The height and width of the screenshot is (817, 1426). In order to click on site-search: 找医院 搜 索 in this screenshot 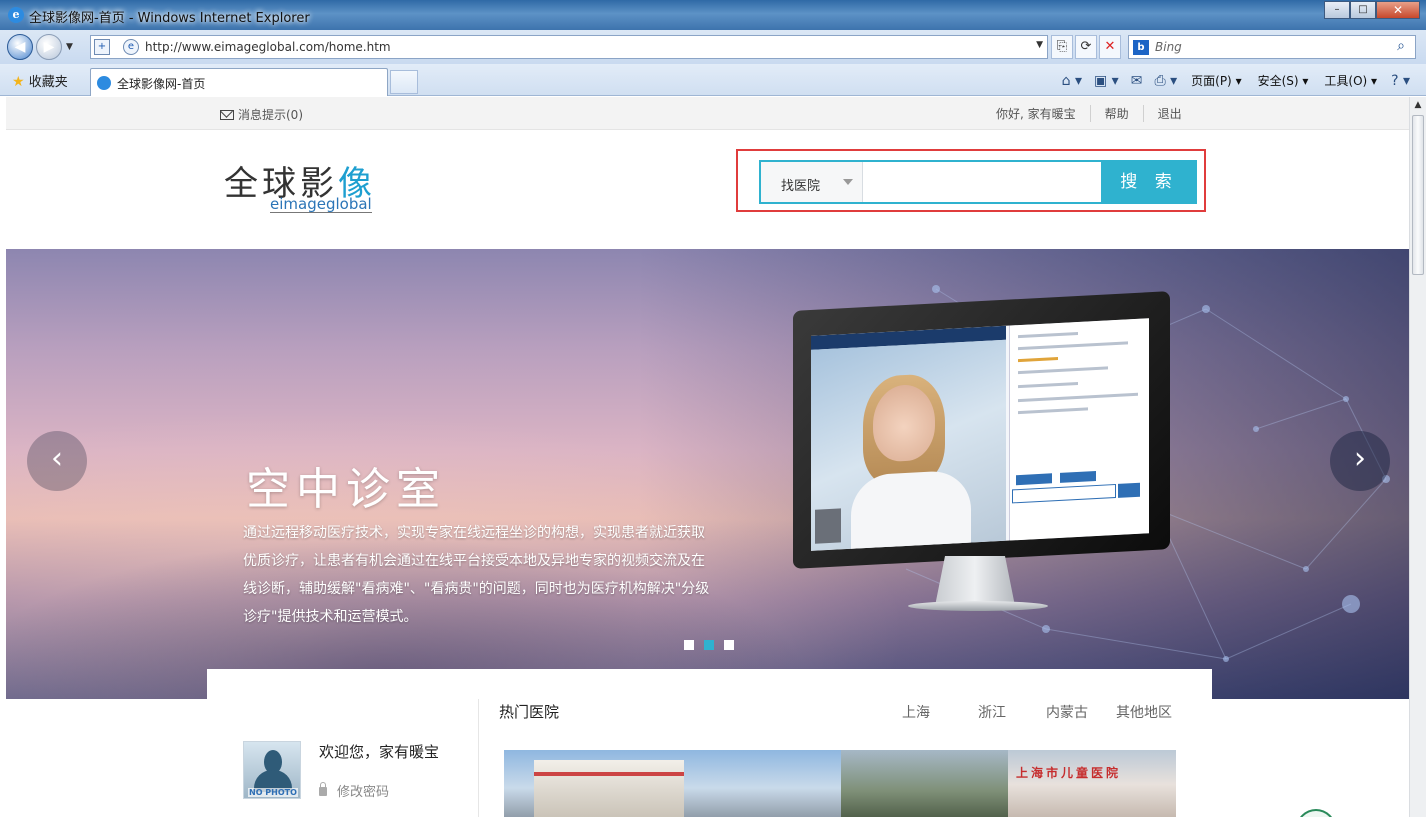, I will do `click(978, 182)`.